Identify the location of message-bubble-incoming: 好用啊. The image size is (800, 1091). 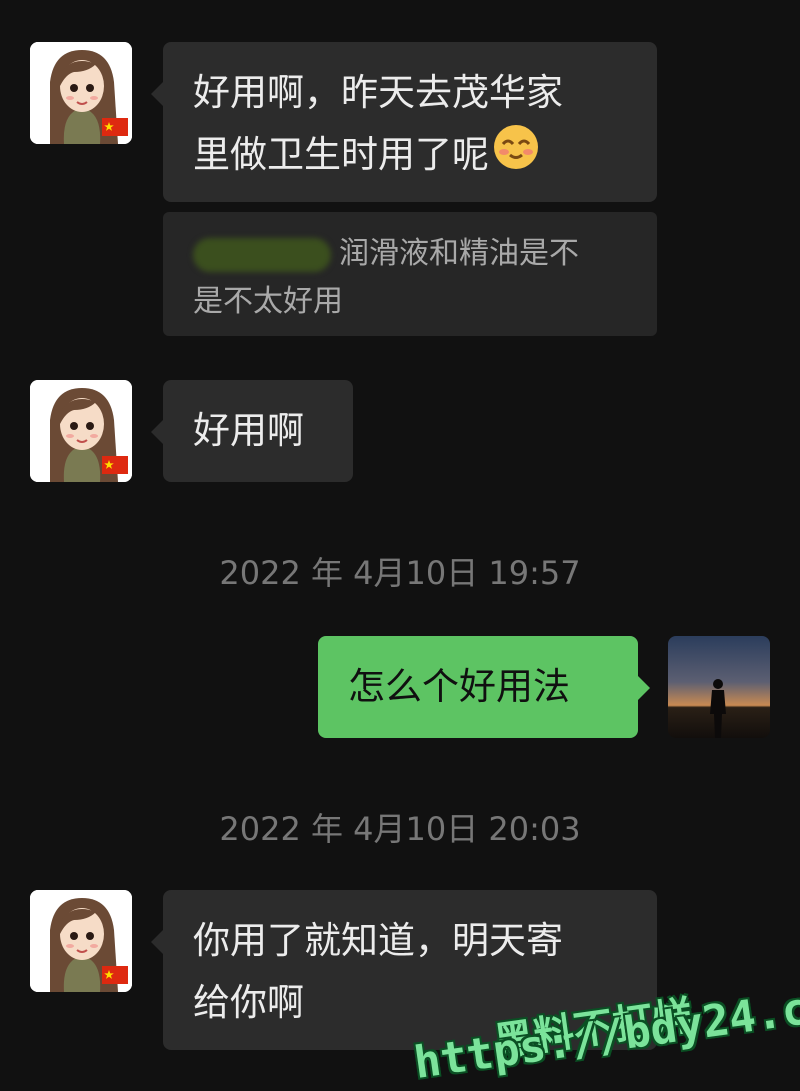
(252, 431).